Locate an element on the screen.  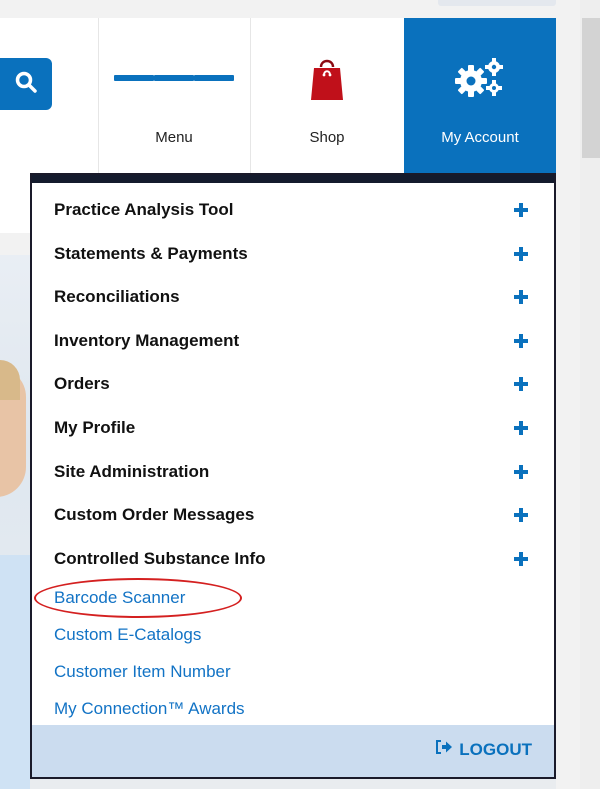
menu-section-label: Inventory Management is located at coordinates (147, 340).